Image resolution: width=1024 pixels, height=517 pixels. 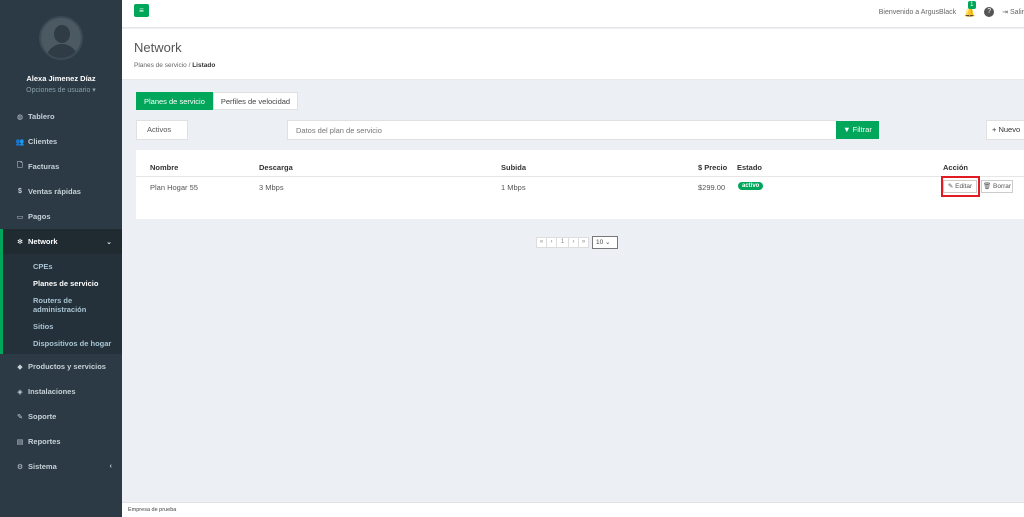 I want to click on sidebar-item-label: Facturas, so click(x=44, y=166).